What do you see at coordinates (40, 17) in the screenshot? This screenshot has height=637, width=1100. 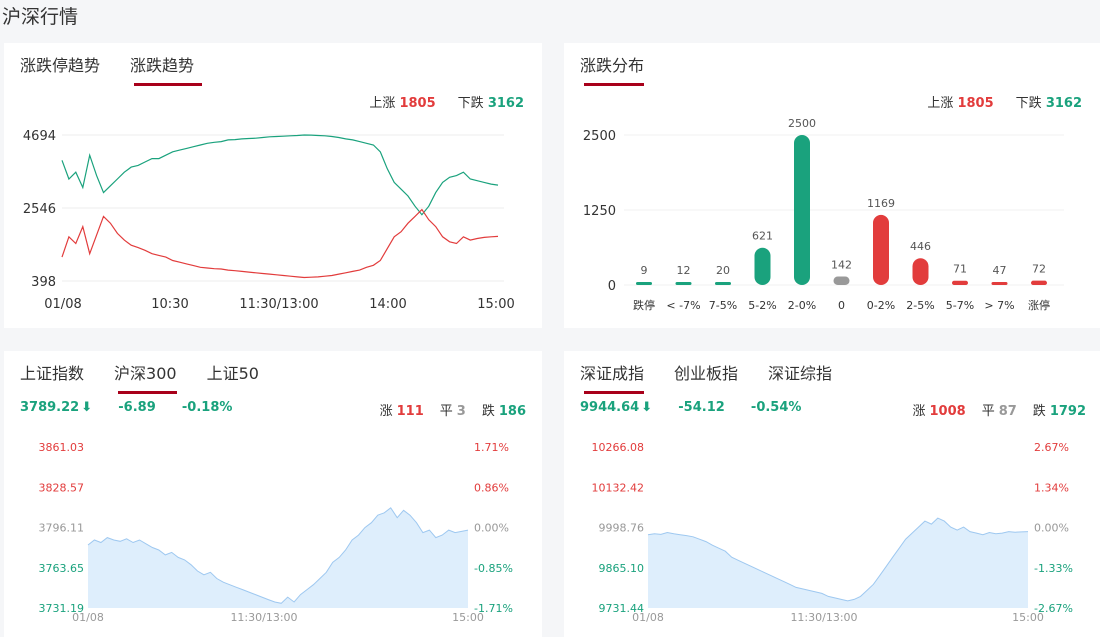 I see `page-title: 沪深行情` at bounding box center [40, 17].